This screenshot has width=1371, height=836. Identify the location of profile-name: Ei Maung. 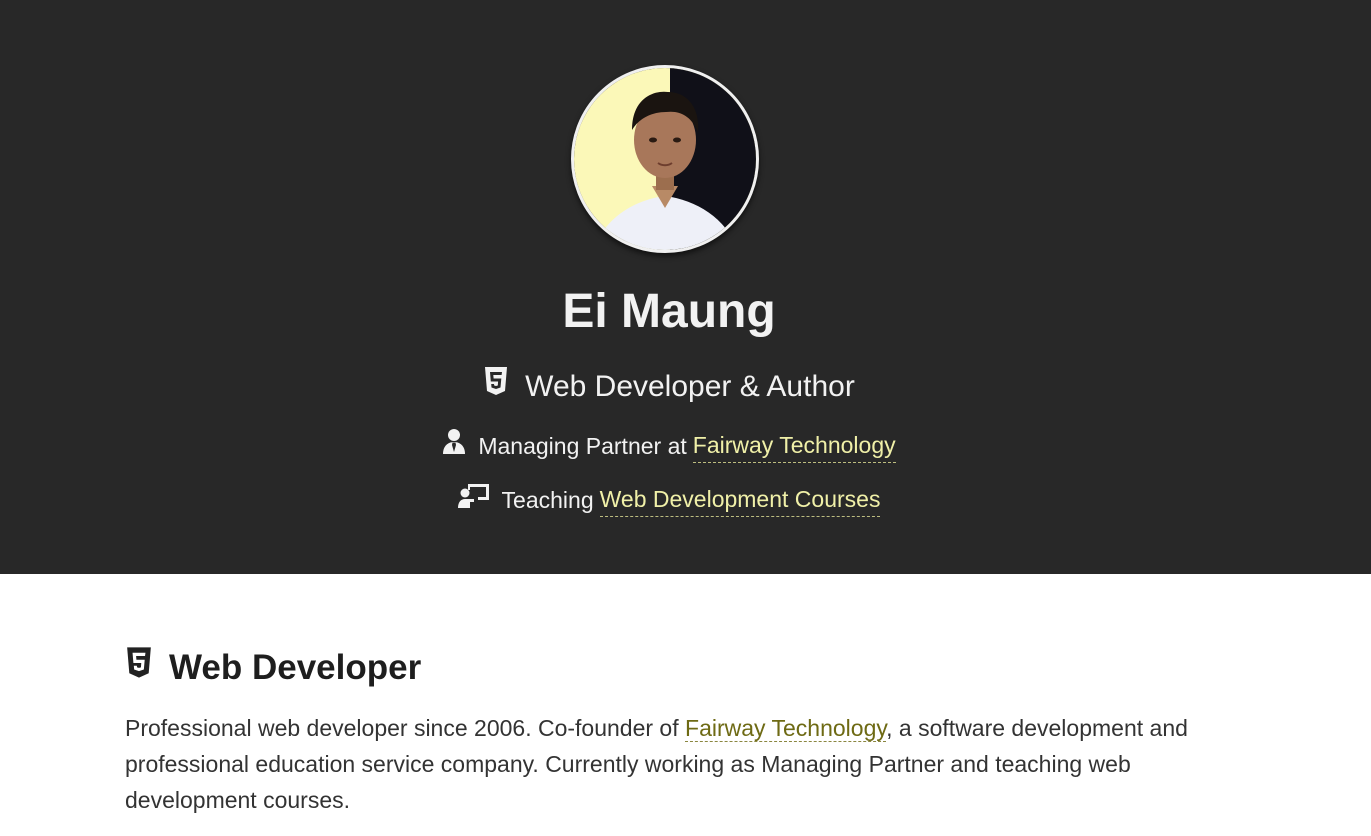
(669, 311).